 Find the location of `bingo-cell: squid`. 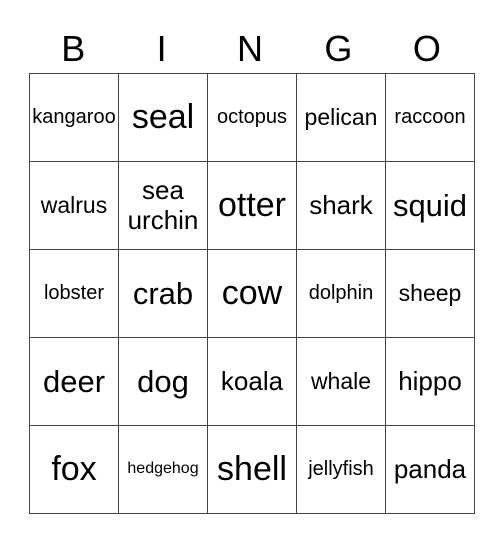

bingo-cell: squid is located at coordinates (430, 205).